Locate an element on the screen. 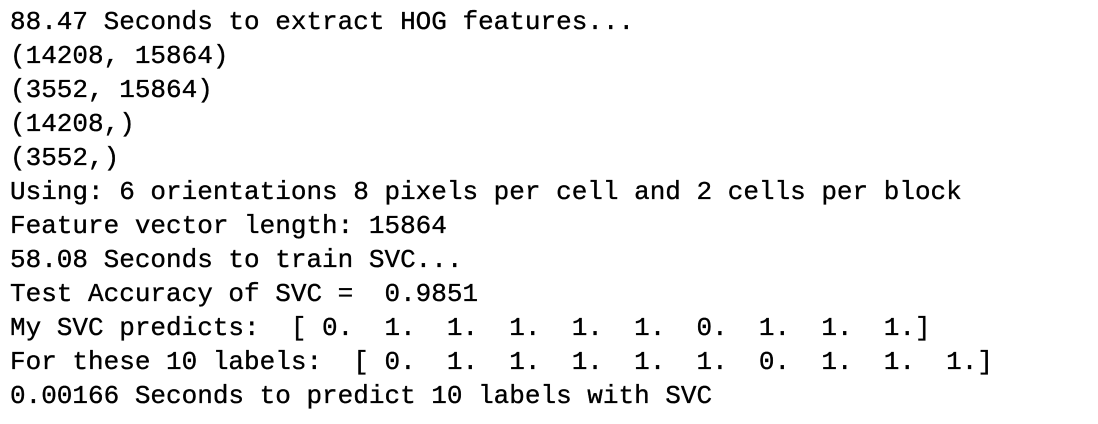 This screenshot has height=424, width=1098. console-line-feature-length: Feature vector length: 15864 is located at coordinates (228, 226).